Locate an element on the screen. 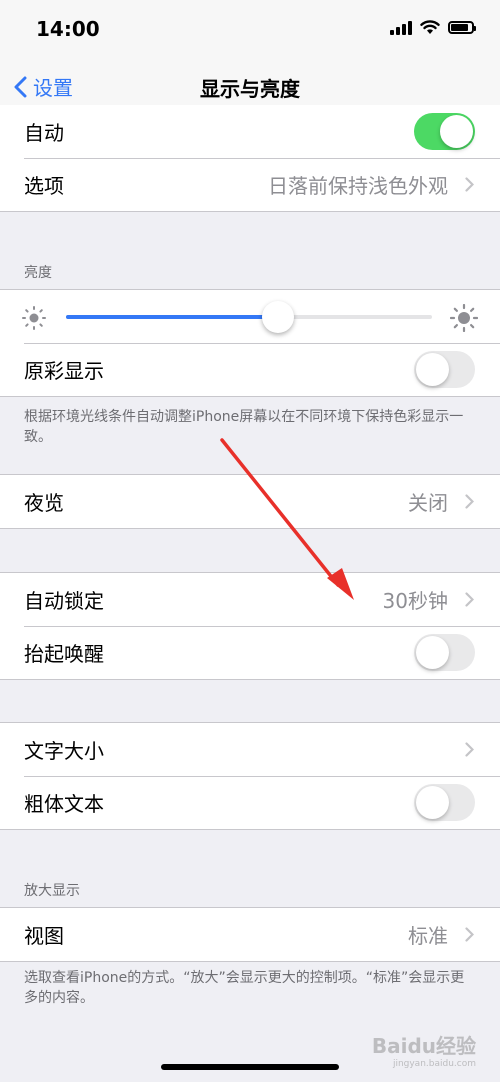 Image resolution: width=500 pixels, height=1082 pixels. view-label: 视图 is located at coordinates (44, 936).